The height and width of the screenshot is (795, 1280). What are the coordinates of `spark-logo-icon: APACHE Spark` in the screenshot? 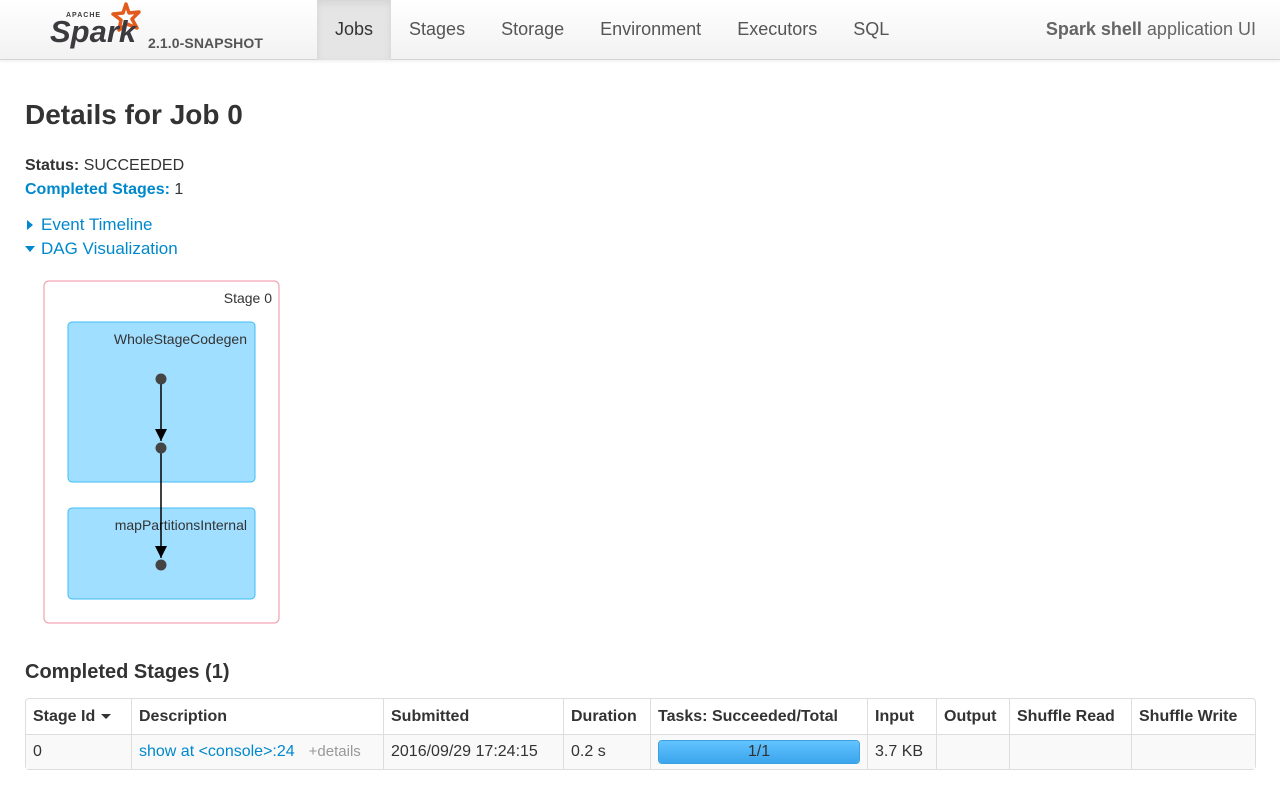 It's located at (95, 25).